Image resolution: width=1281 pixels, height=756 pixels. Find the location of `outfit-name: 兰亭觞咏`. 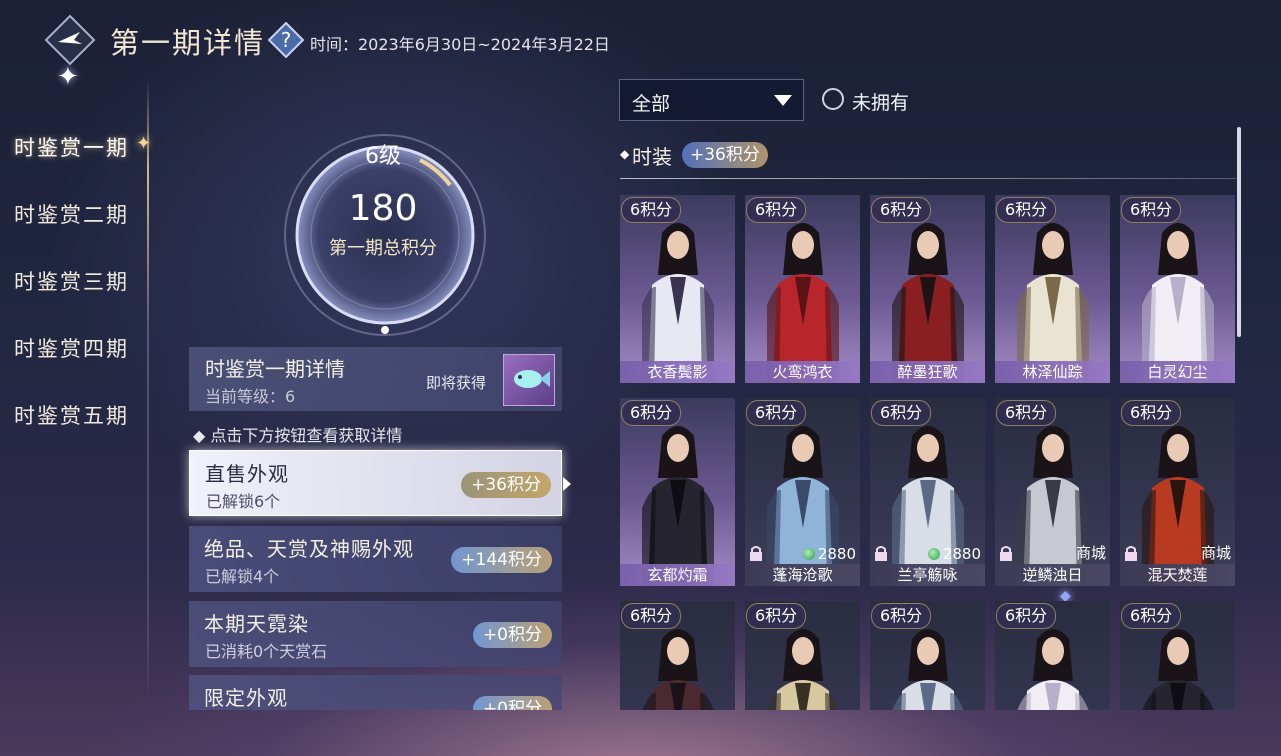

outfit-name: 兰亭觞咏 is located at coordinates (927, 575).